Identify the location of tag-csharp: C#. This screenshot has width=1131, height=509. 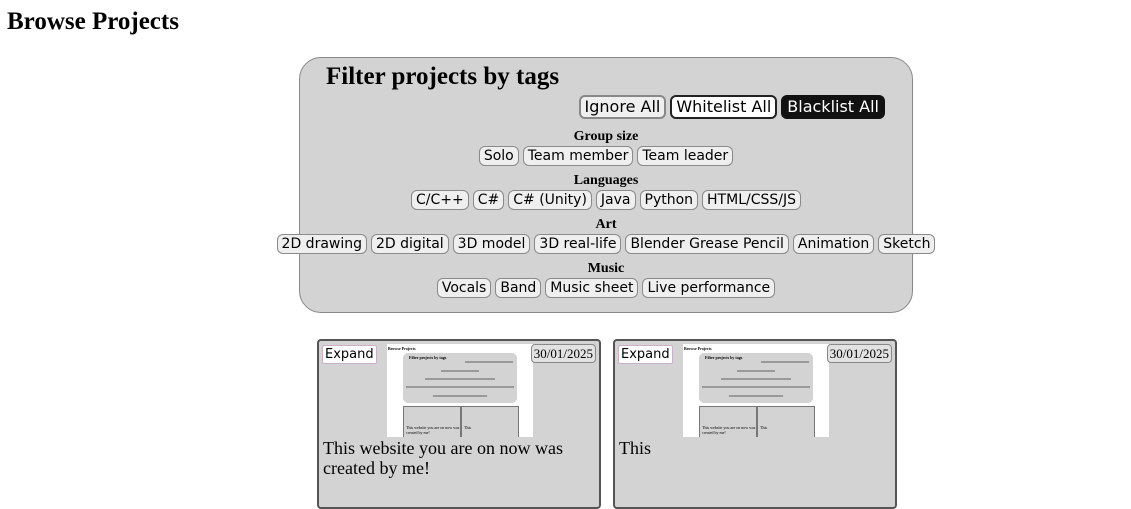
(488, 200).